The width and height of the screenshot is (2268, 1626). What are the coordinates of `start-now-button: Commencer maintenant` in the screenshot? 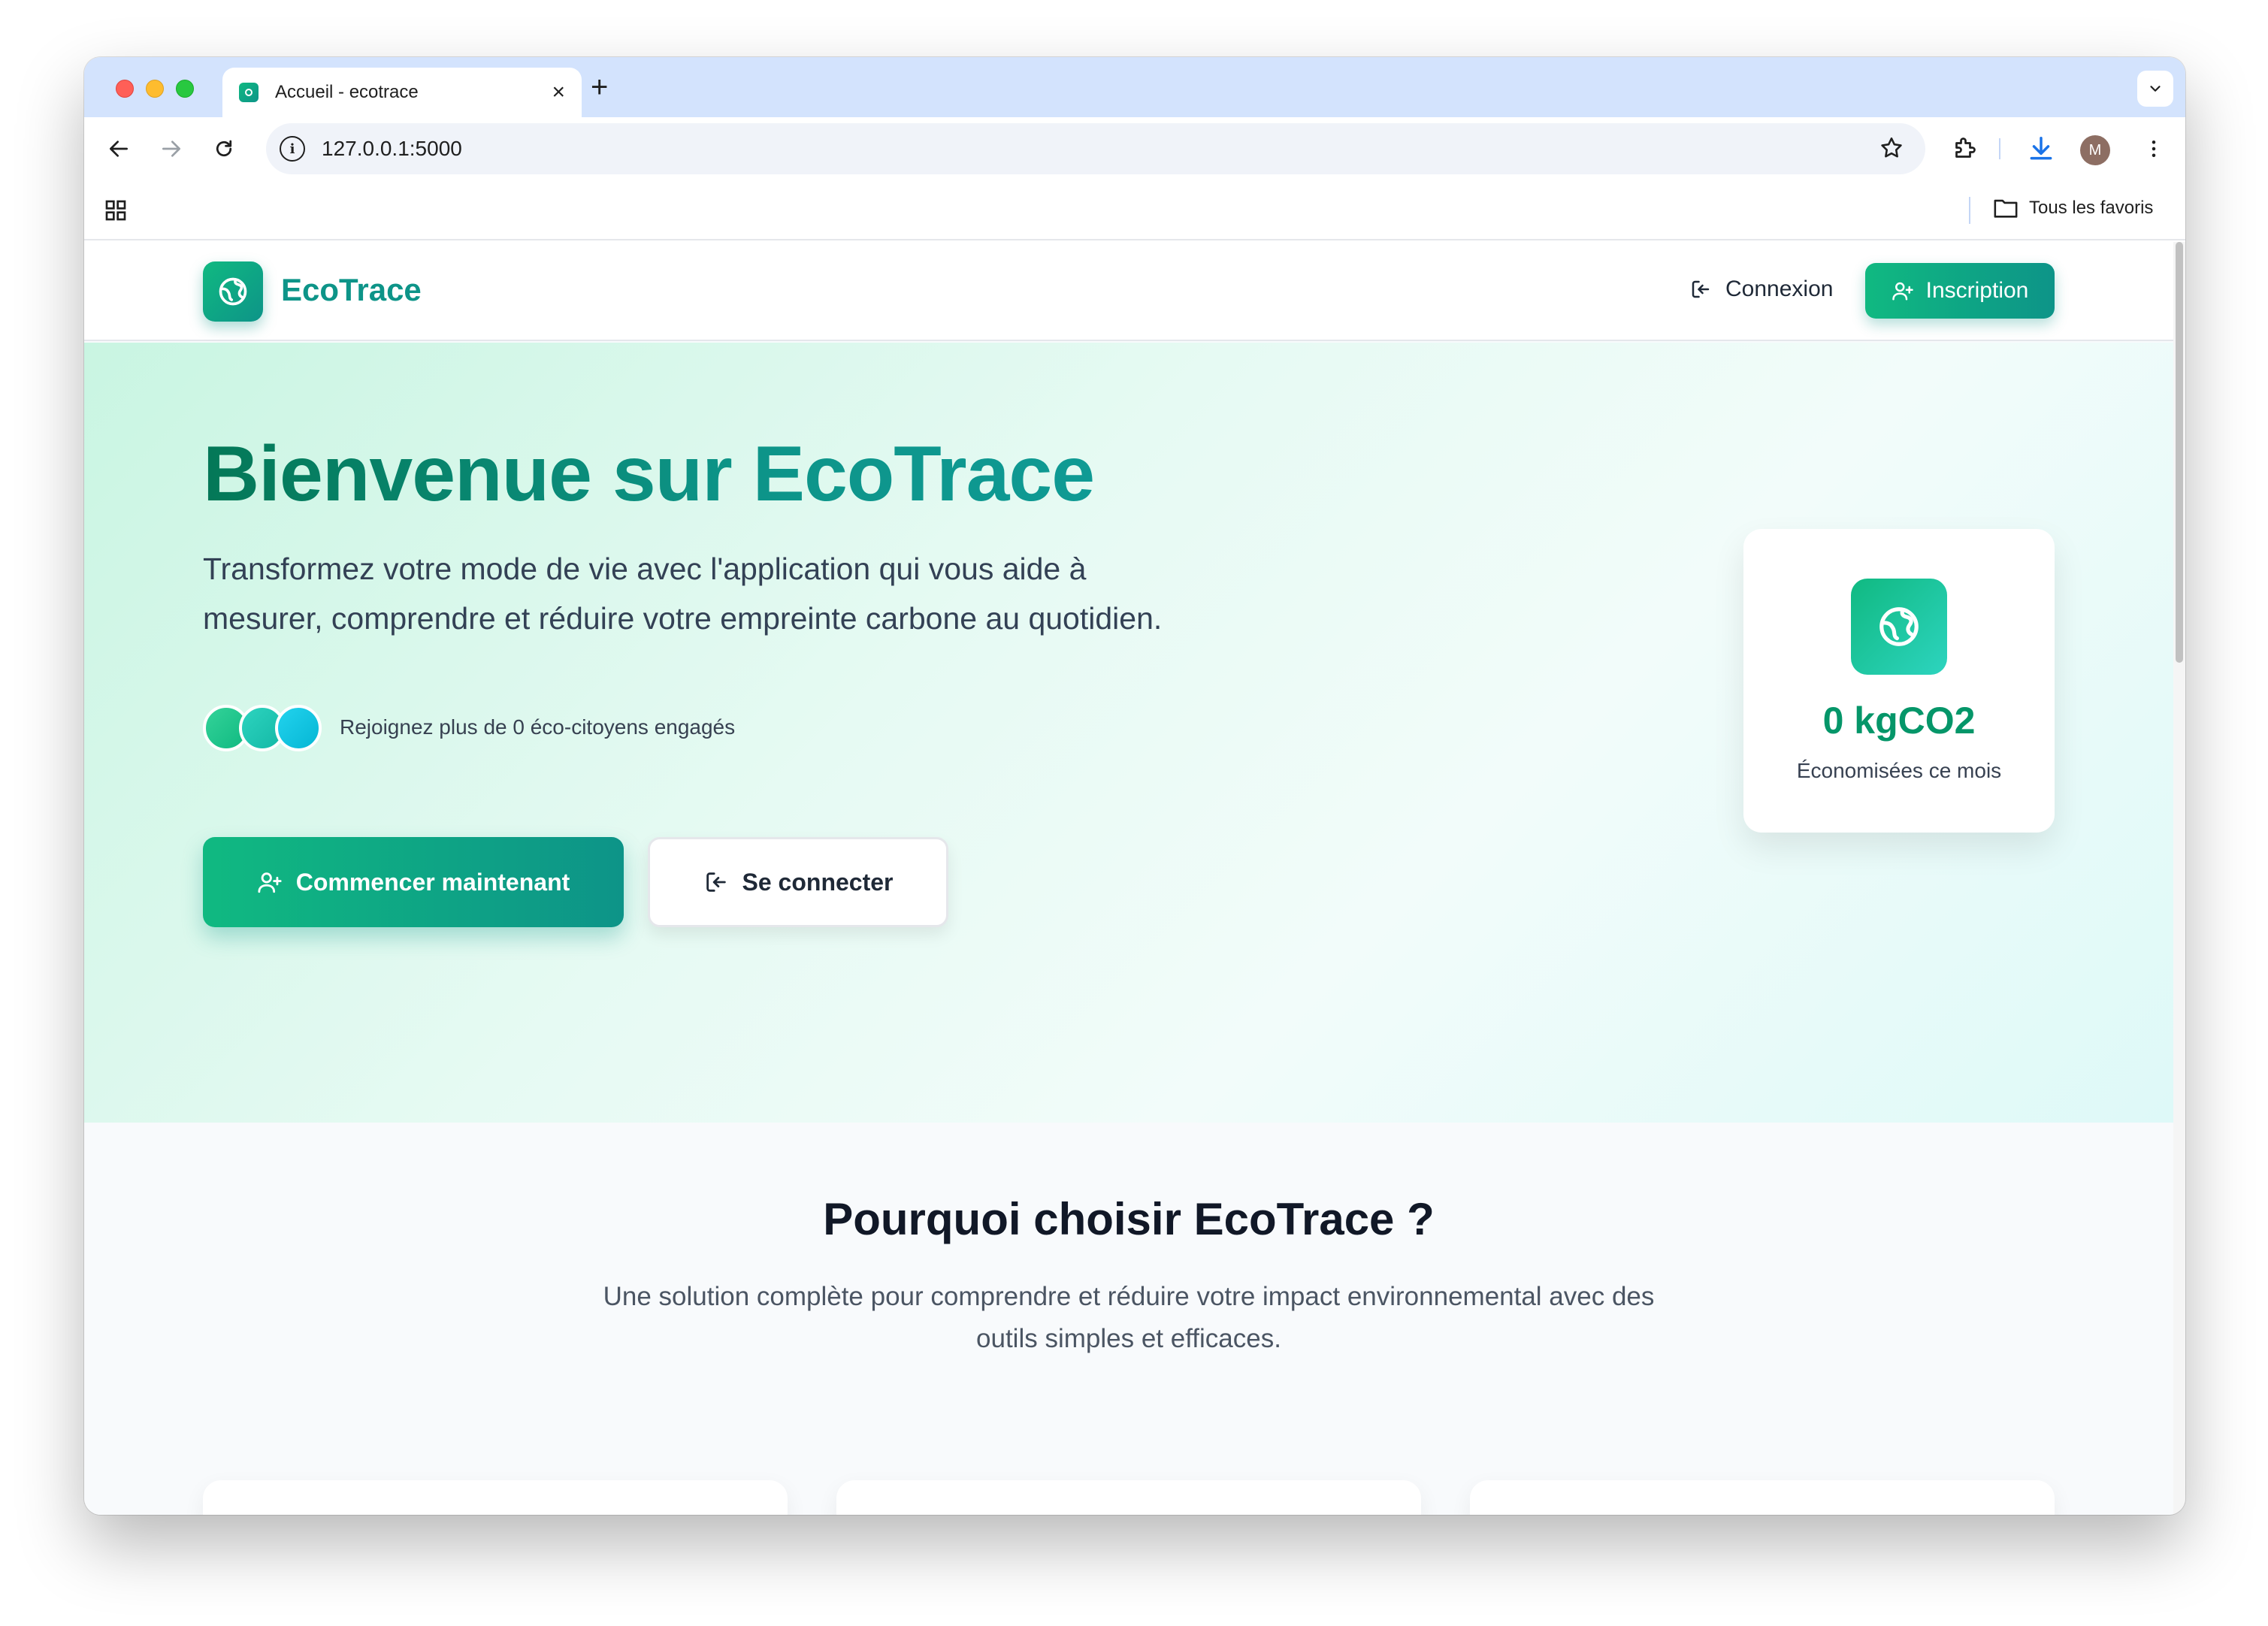 It's located at (414, 882).